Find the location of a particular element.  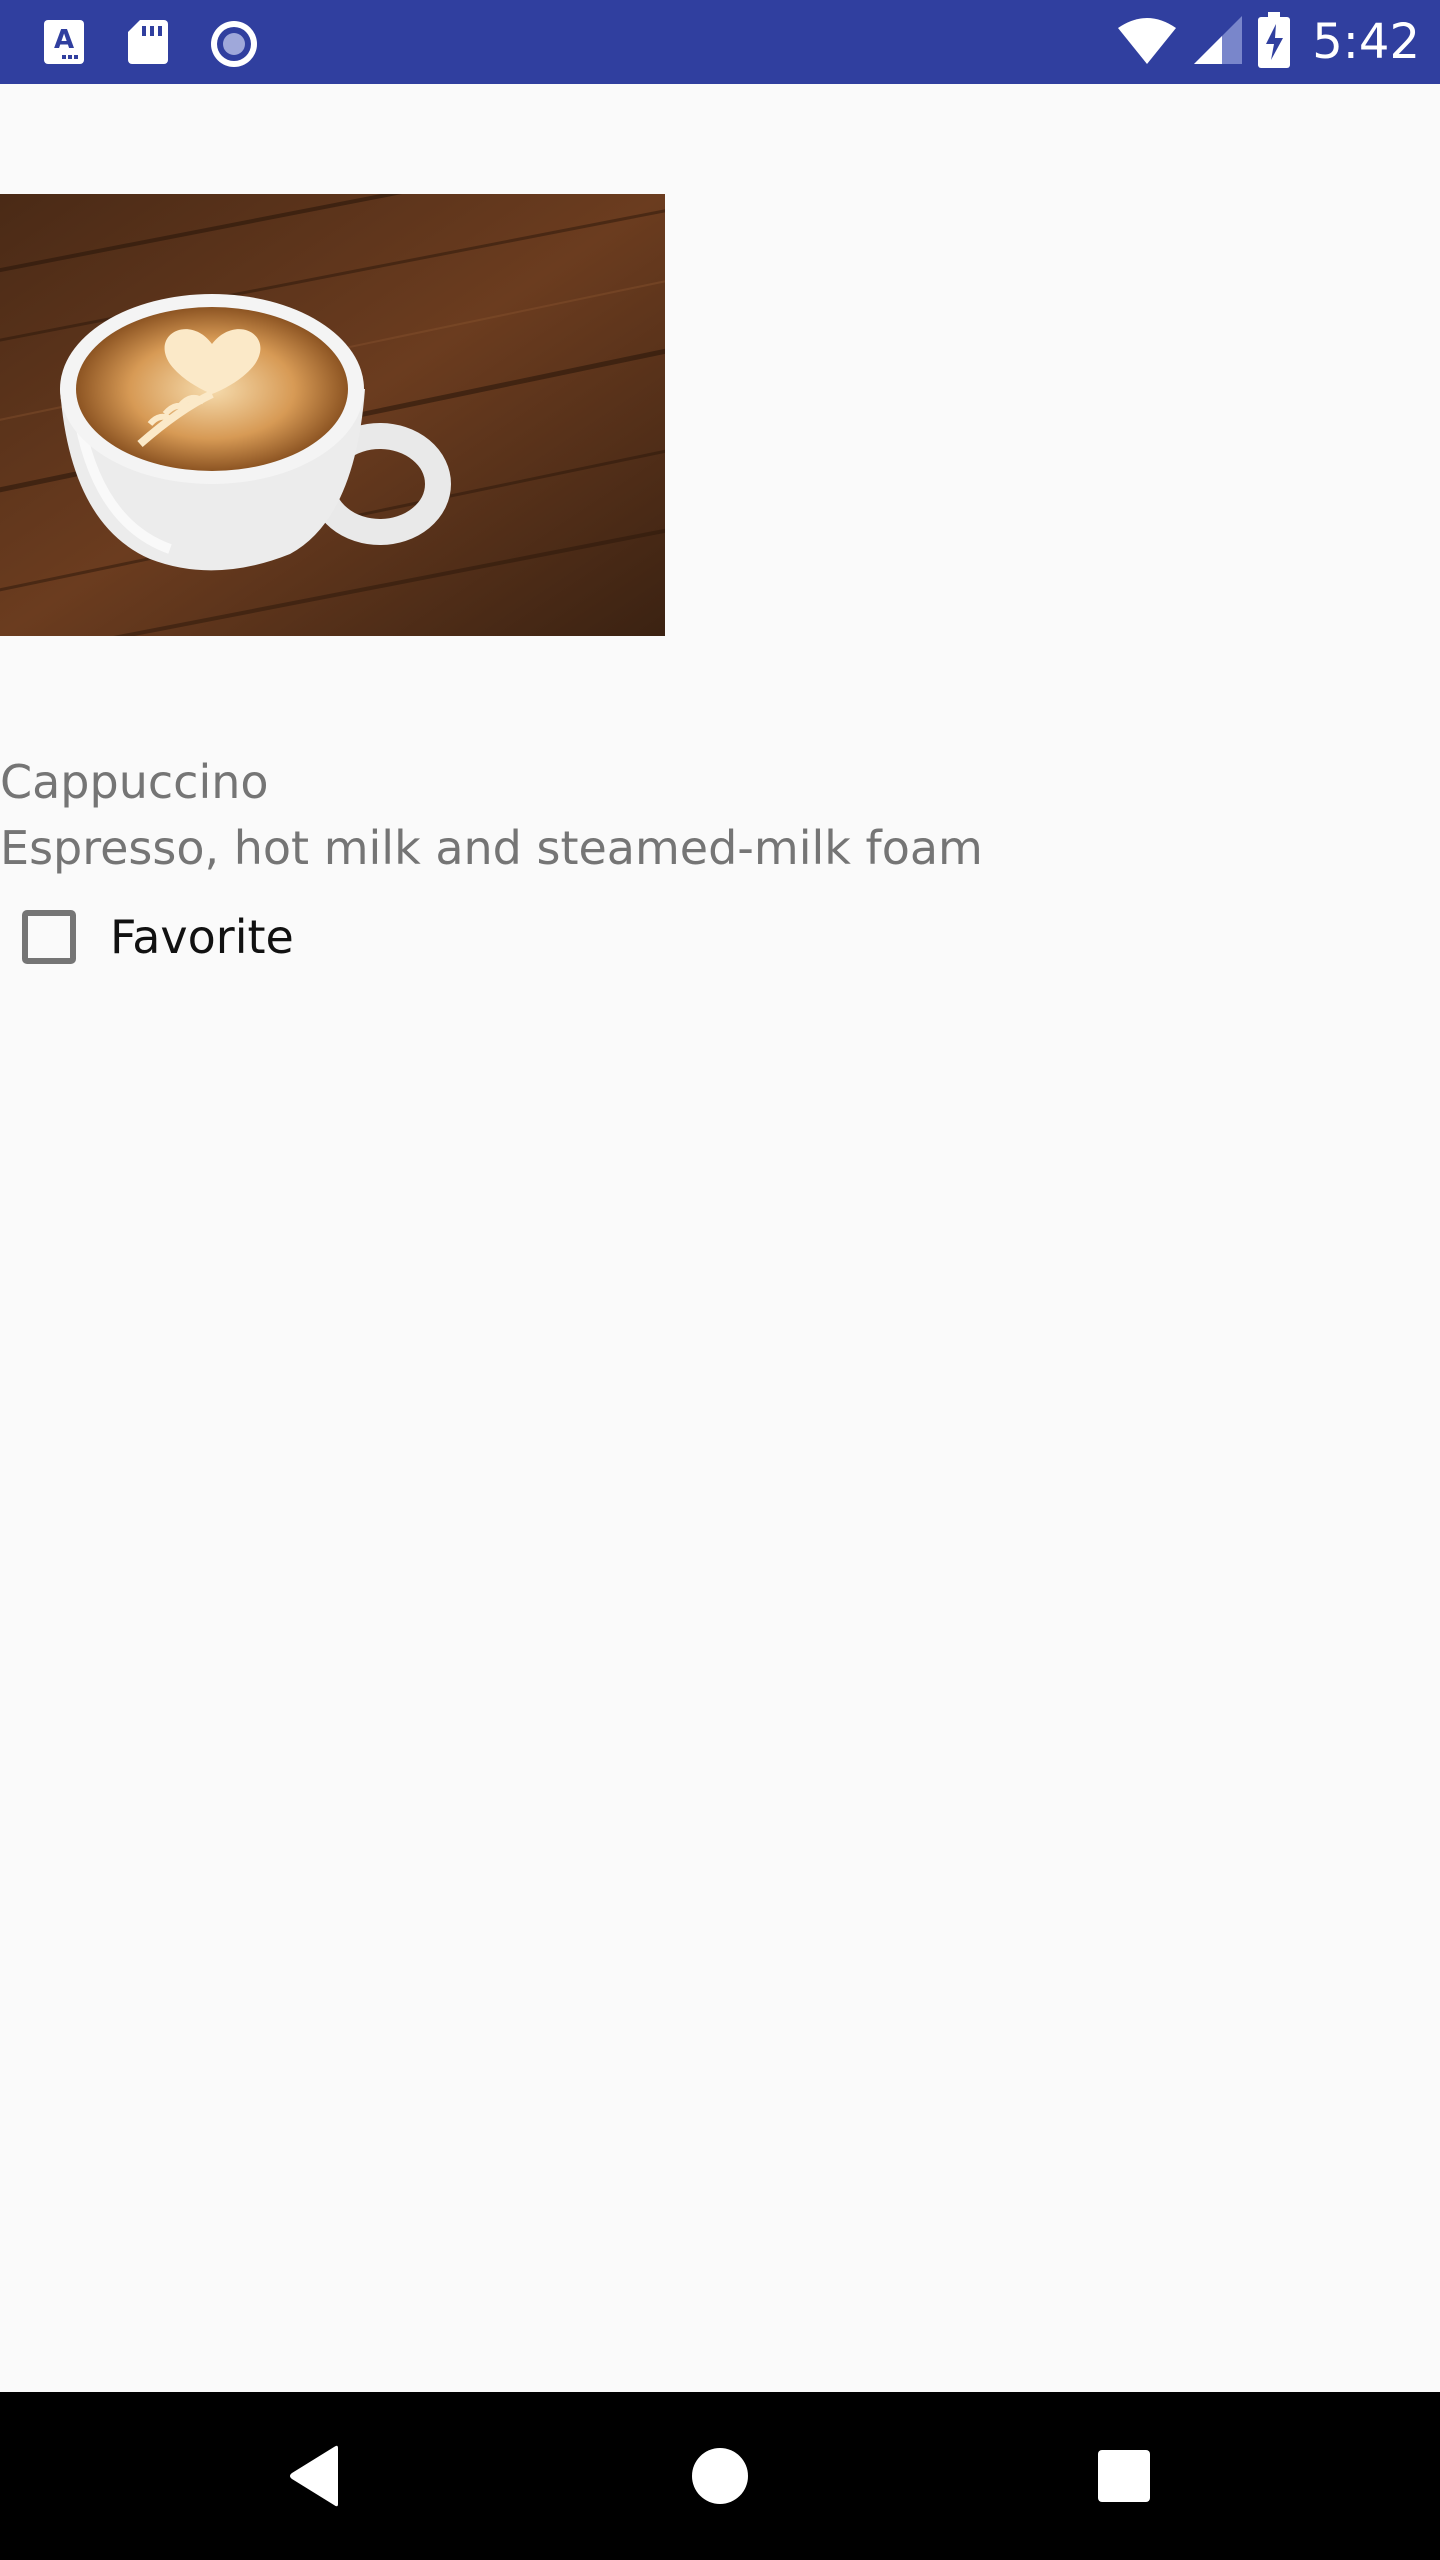

font-notification-icon: A is located at coordinates (64, 42).